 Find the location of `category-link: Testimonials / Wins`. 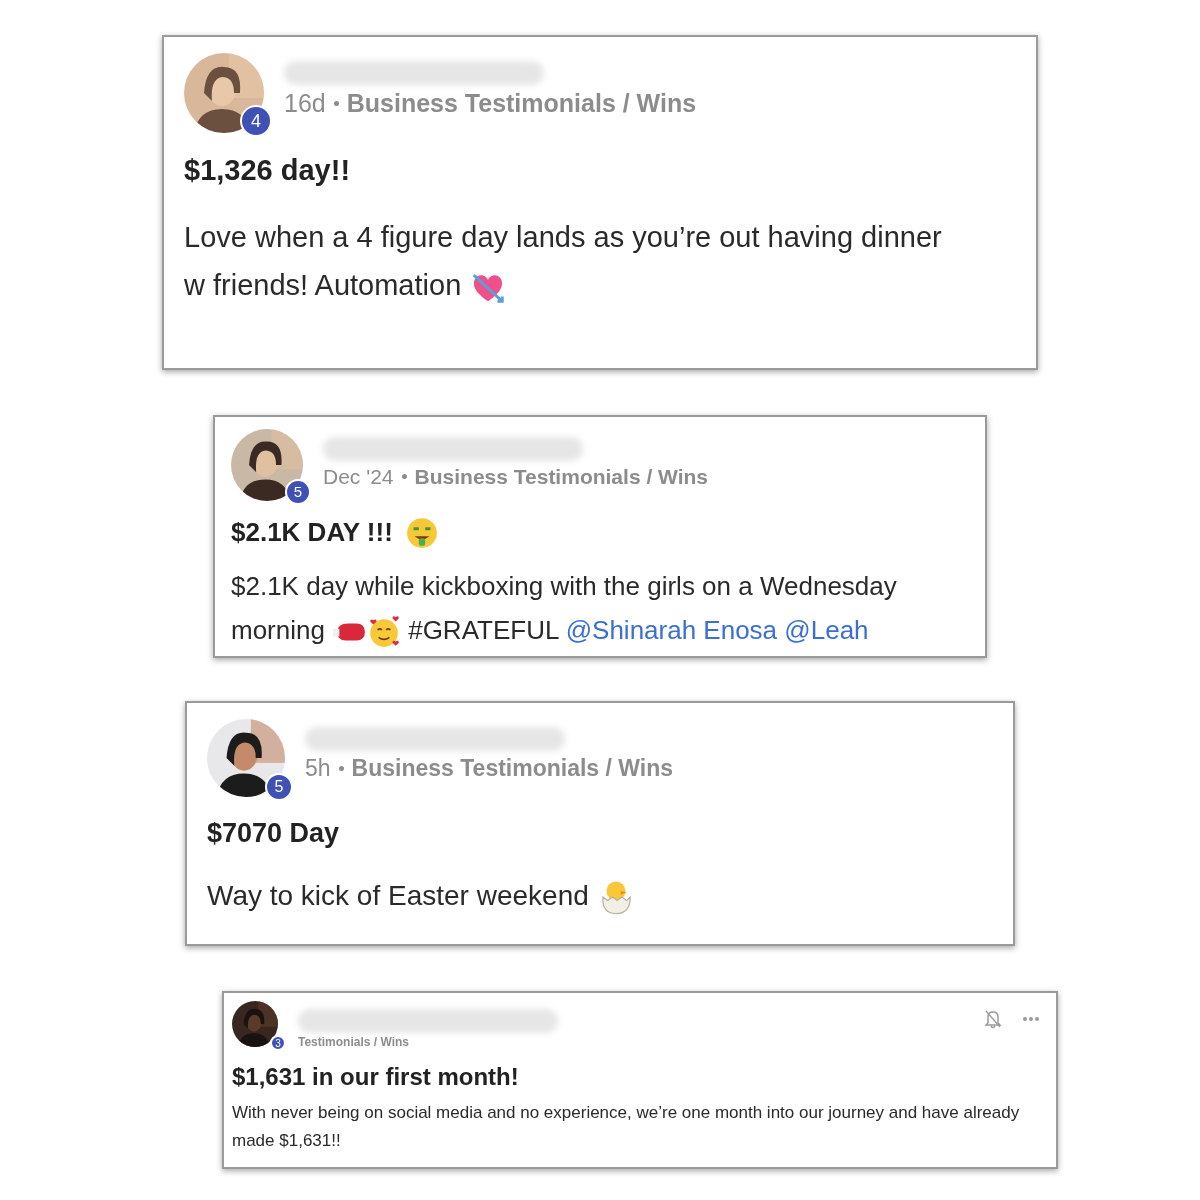

category-link: Testimonials / Wins is located at coordinates (354, 1042).